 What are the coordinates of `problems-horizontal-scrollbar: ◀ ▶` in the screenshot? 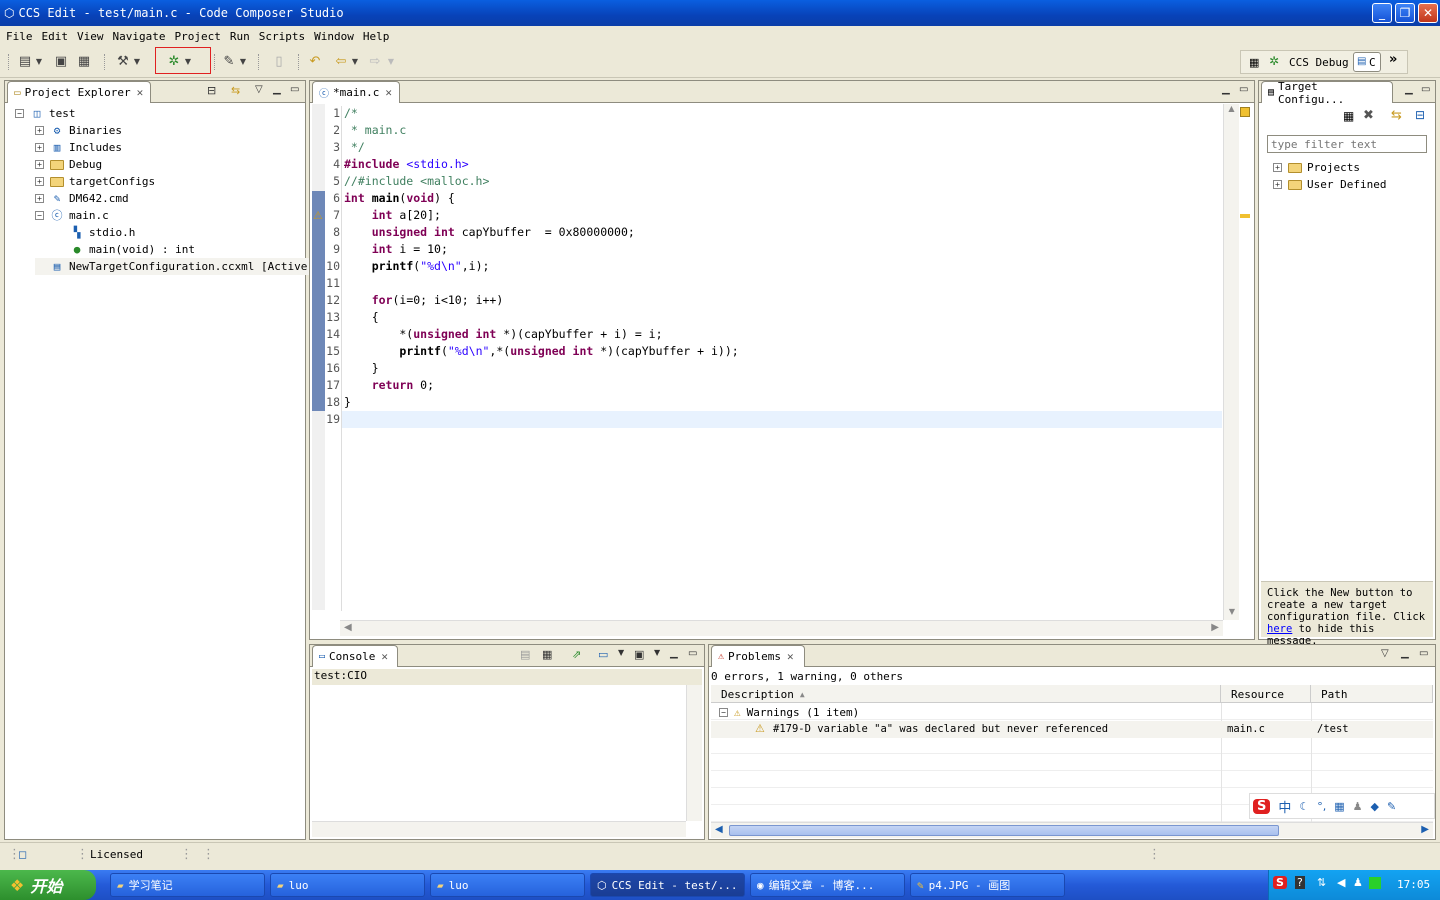 It's located at (1072, 830).